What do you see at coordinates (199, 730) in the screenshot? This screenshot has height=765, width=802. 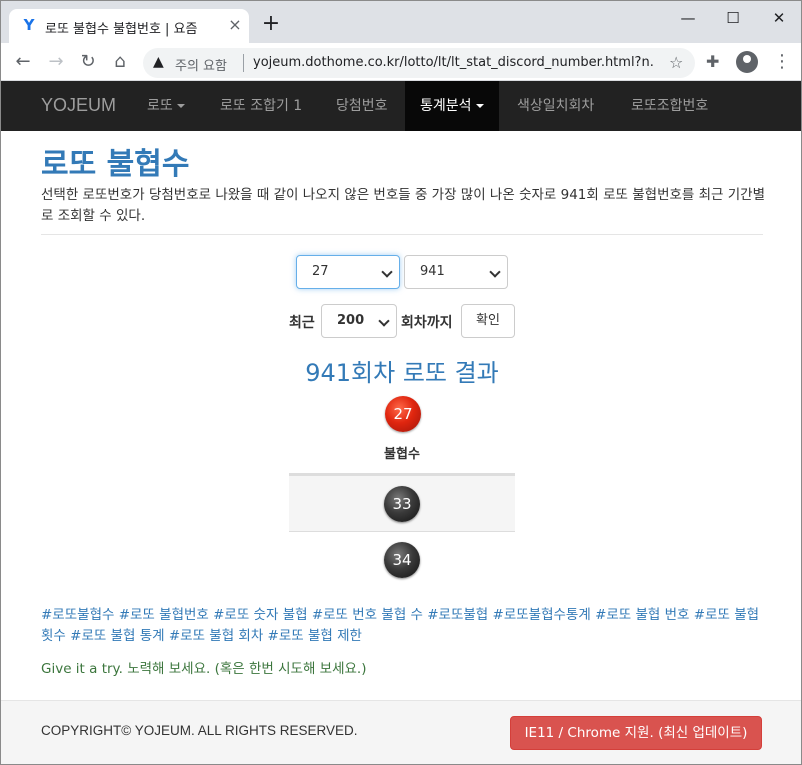 I see `copyright-text: COPYRIGHT© YOJEUM. ALL RIGHTS RESERVED.` at bounding box center [199, 730].